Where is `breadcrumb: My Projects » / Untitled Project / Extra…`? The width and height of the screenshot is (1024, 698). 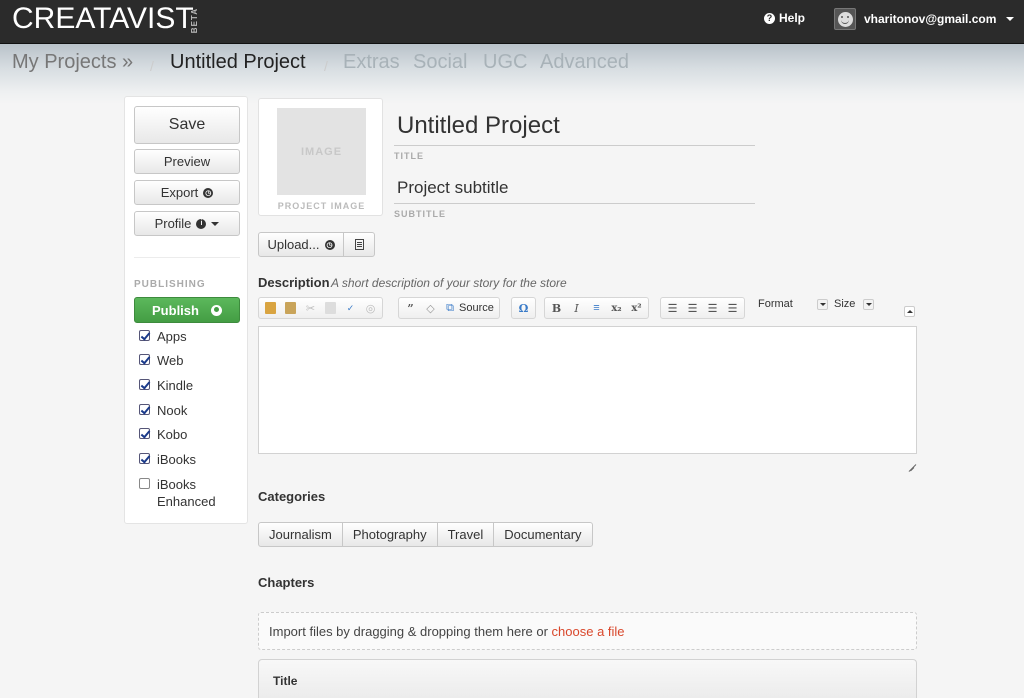
breadcrumb: My Projects » / Untitled Project / Extra… is located at coordinates (512, 74).